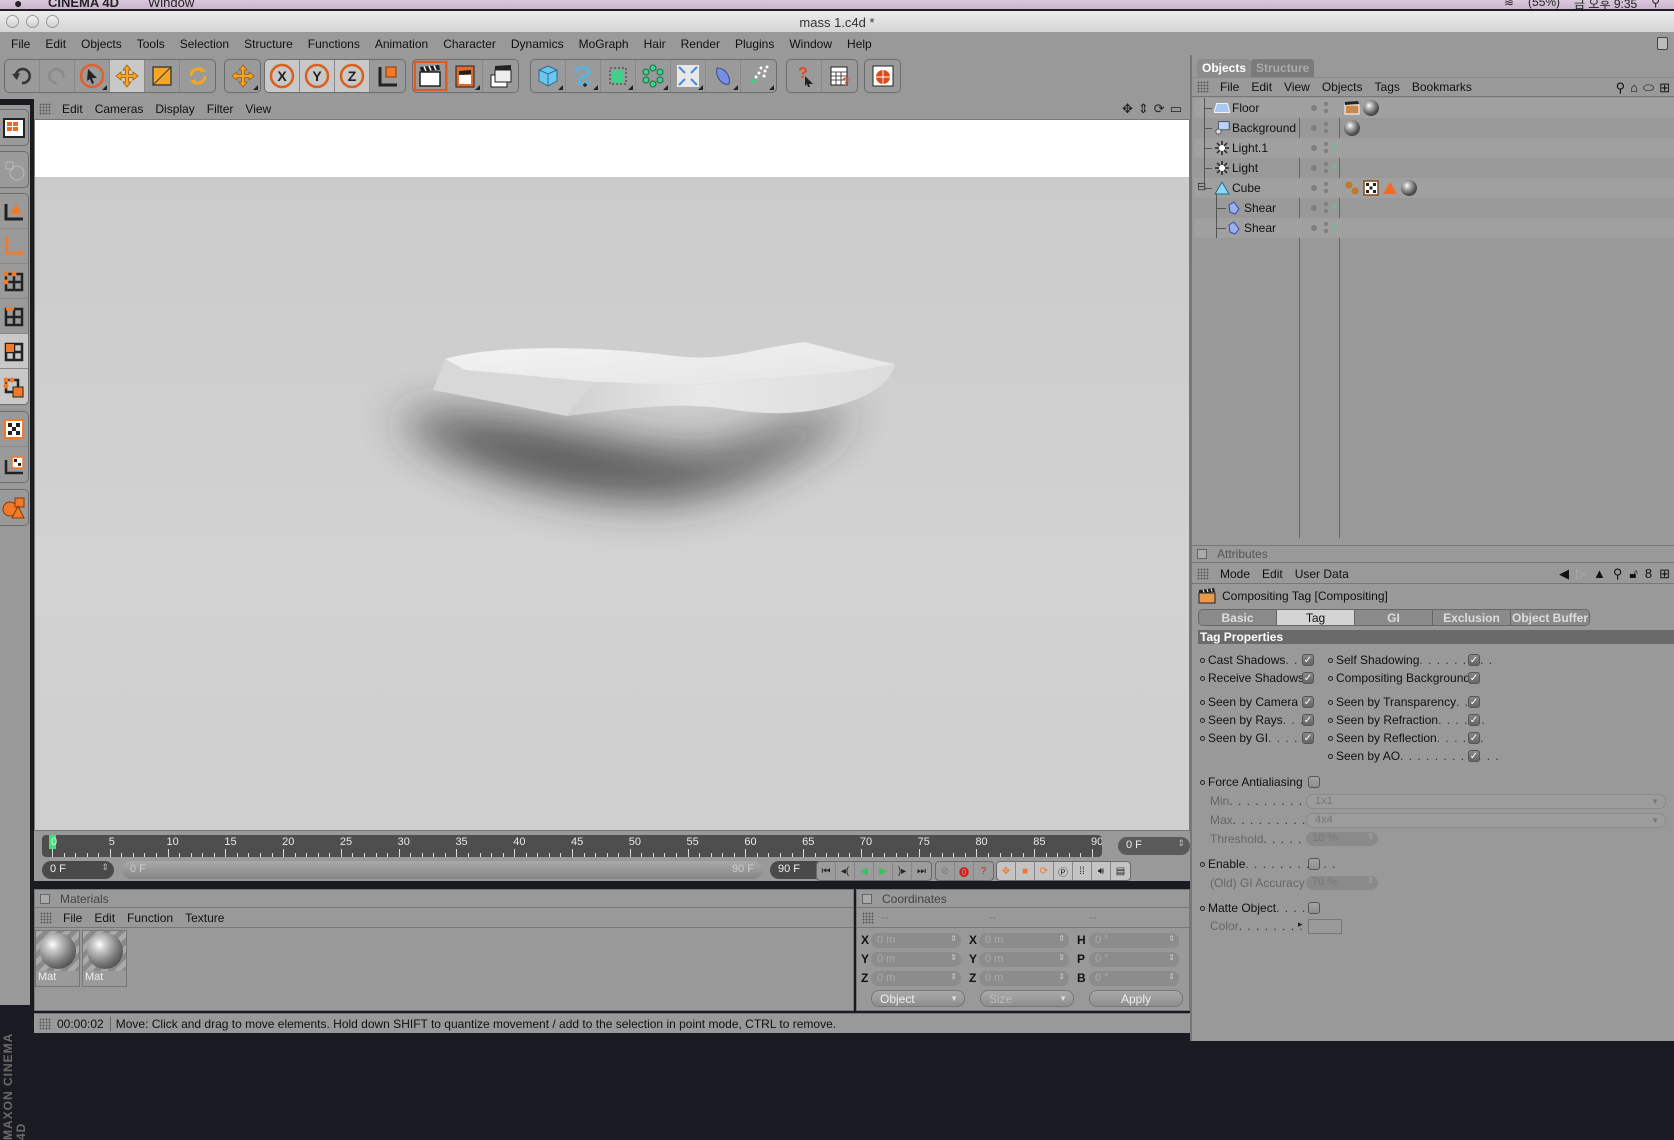 This screenshot has width=1674, height=1140. Describe the element at coordinates (1323, 574) in the screenshot. I see `attributes-menu-user-data: User Data` at that location.